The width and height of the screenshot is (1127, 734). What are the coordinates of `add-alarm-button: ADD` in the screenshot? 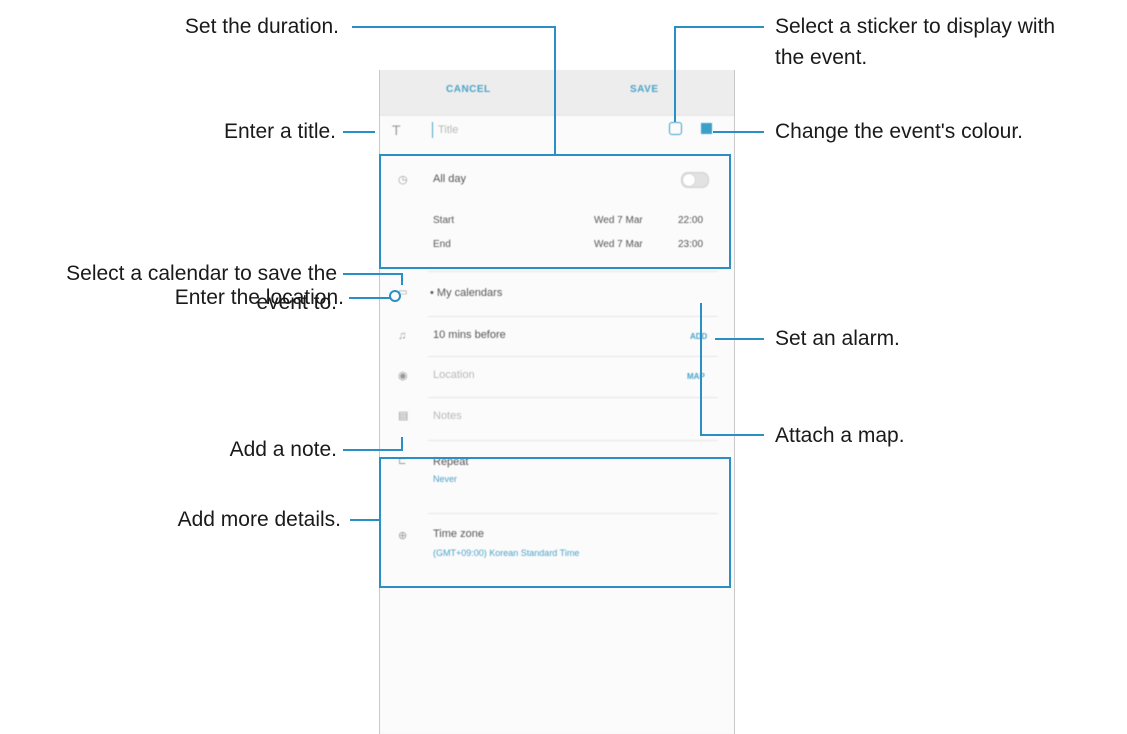 It's located at (698, 336).